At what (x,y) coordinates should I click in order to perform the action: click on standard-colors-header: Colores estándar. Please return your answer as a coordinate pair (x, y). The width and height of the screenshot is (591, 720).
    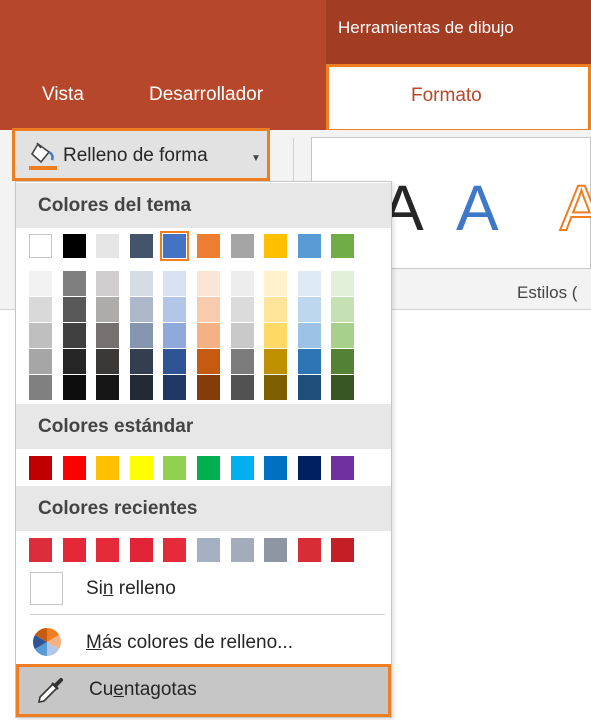
    Looking at the image, I should click on (203, 426).